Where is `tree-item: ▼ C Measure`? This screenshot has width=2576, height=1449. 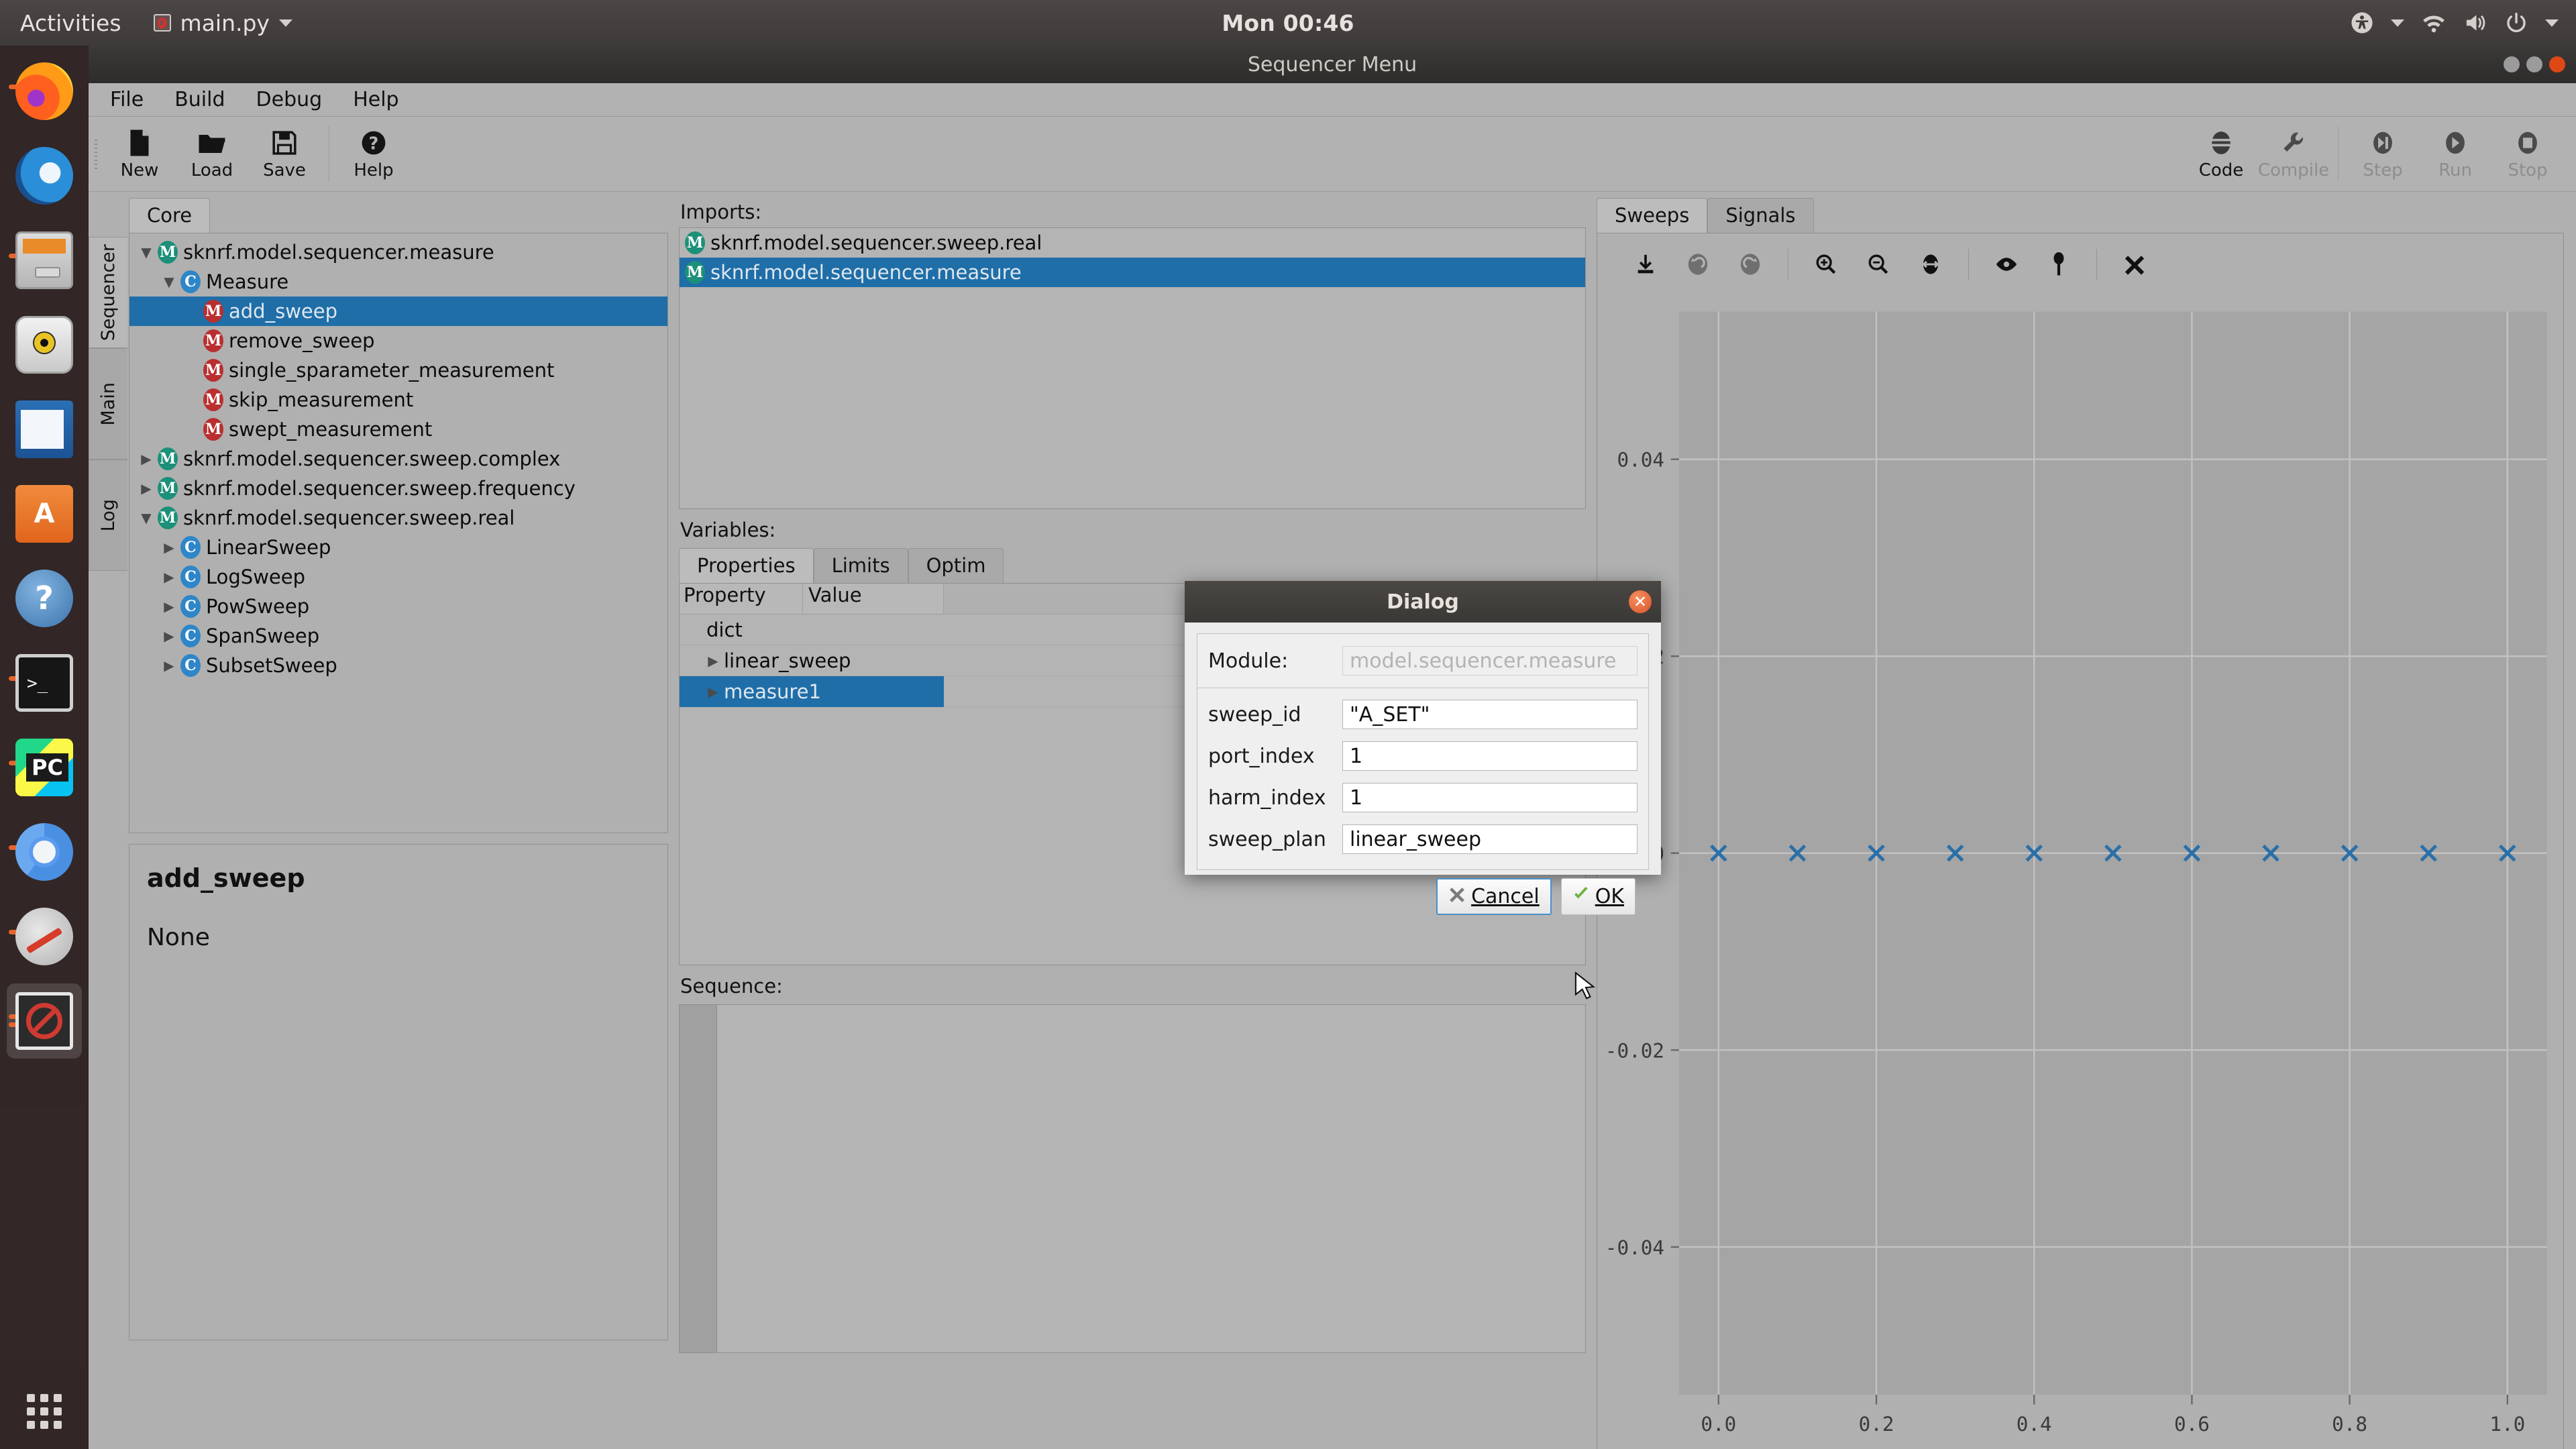 tree-item: ▼ C Measure is located at coordinates (398, 282).